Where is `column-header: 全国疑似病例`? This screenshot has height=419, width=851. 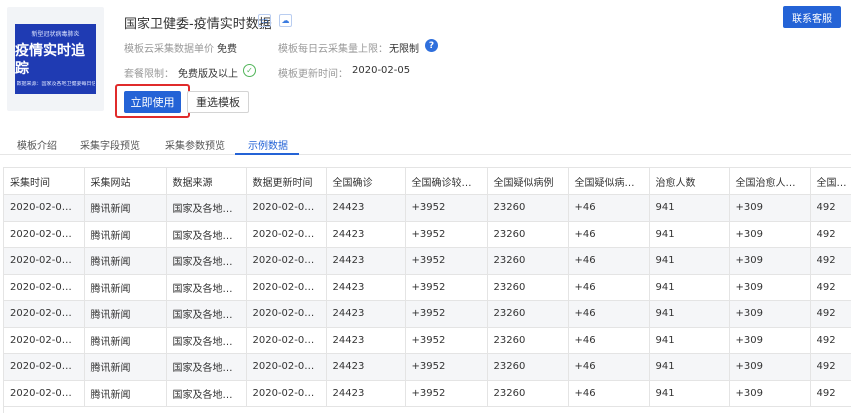
column-header: 全国疑似病例 is located at coordinates (528, 181).